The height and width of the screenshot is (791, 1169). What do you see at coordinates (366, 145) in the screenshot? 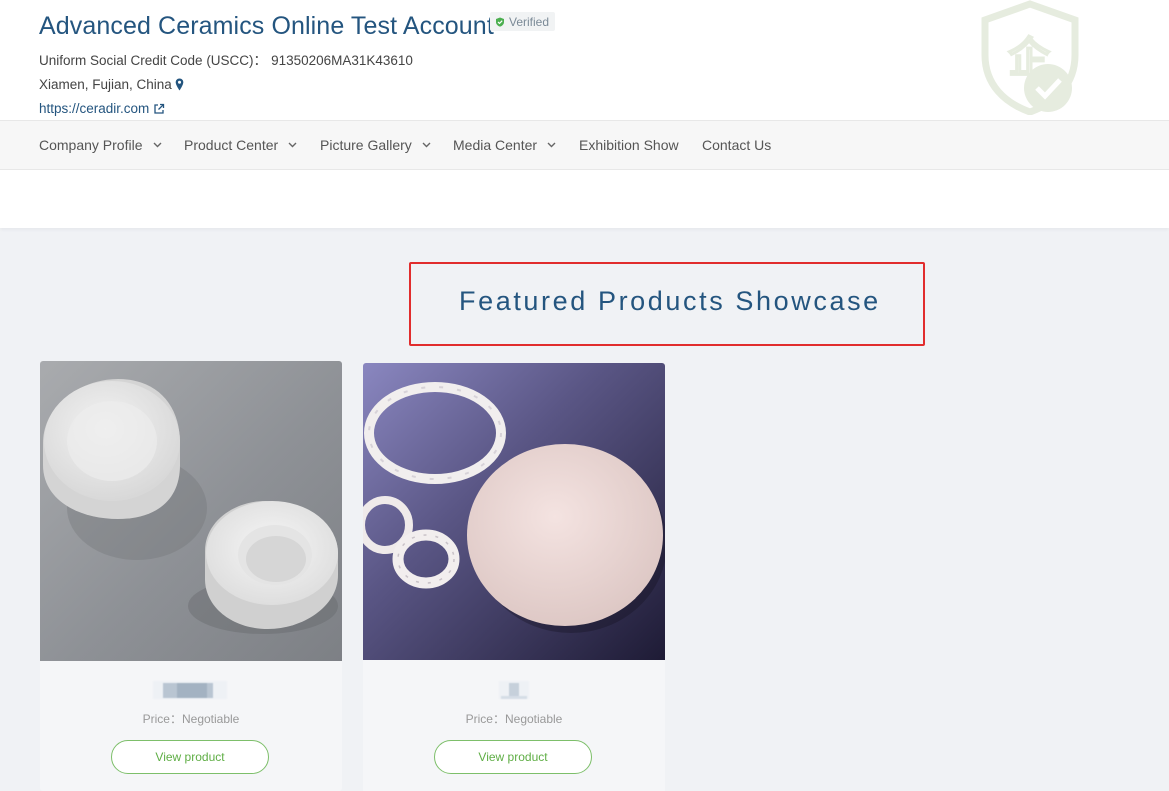
I see `nav-label: Picture Gallery` at bounding box center [366, 145].